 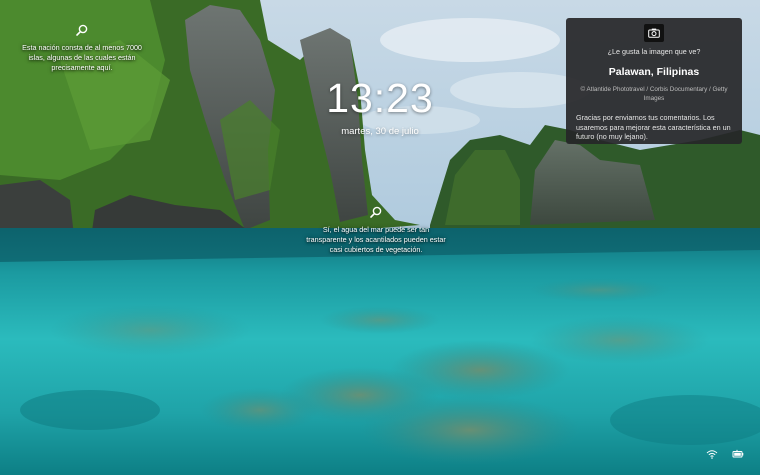 What do you see at coordinates (380, 131) in the screenshot?
I see `clock-date: martes, 30 de julio` at bounding box center [380, 131].